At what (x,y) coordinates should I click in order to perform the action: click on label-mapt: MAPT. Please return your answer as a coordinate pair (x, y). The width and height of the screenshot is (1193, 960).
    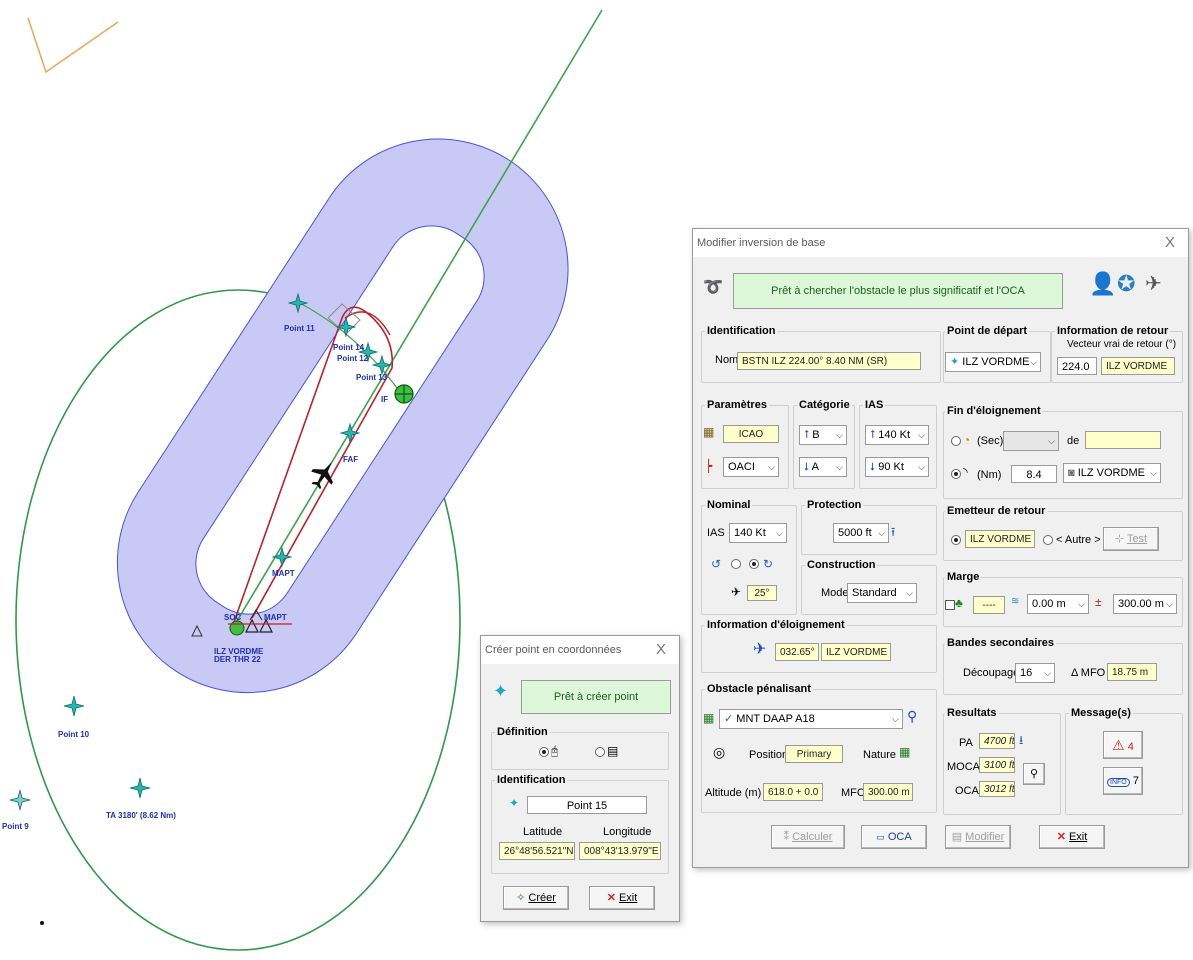
    Looking at the image, I should click on (283, 573).